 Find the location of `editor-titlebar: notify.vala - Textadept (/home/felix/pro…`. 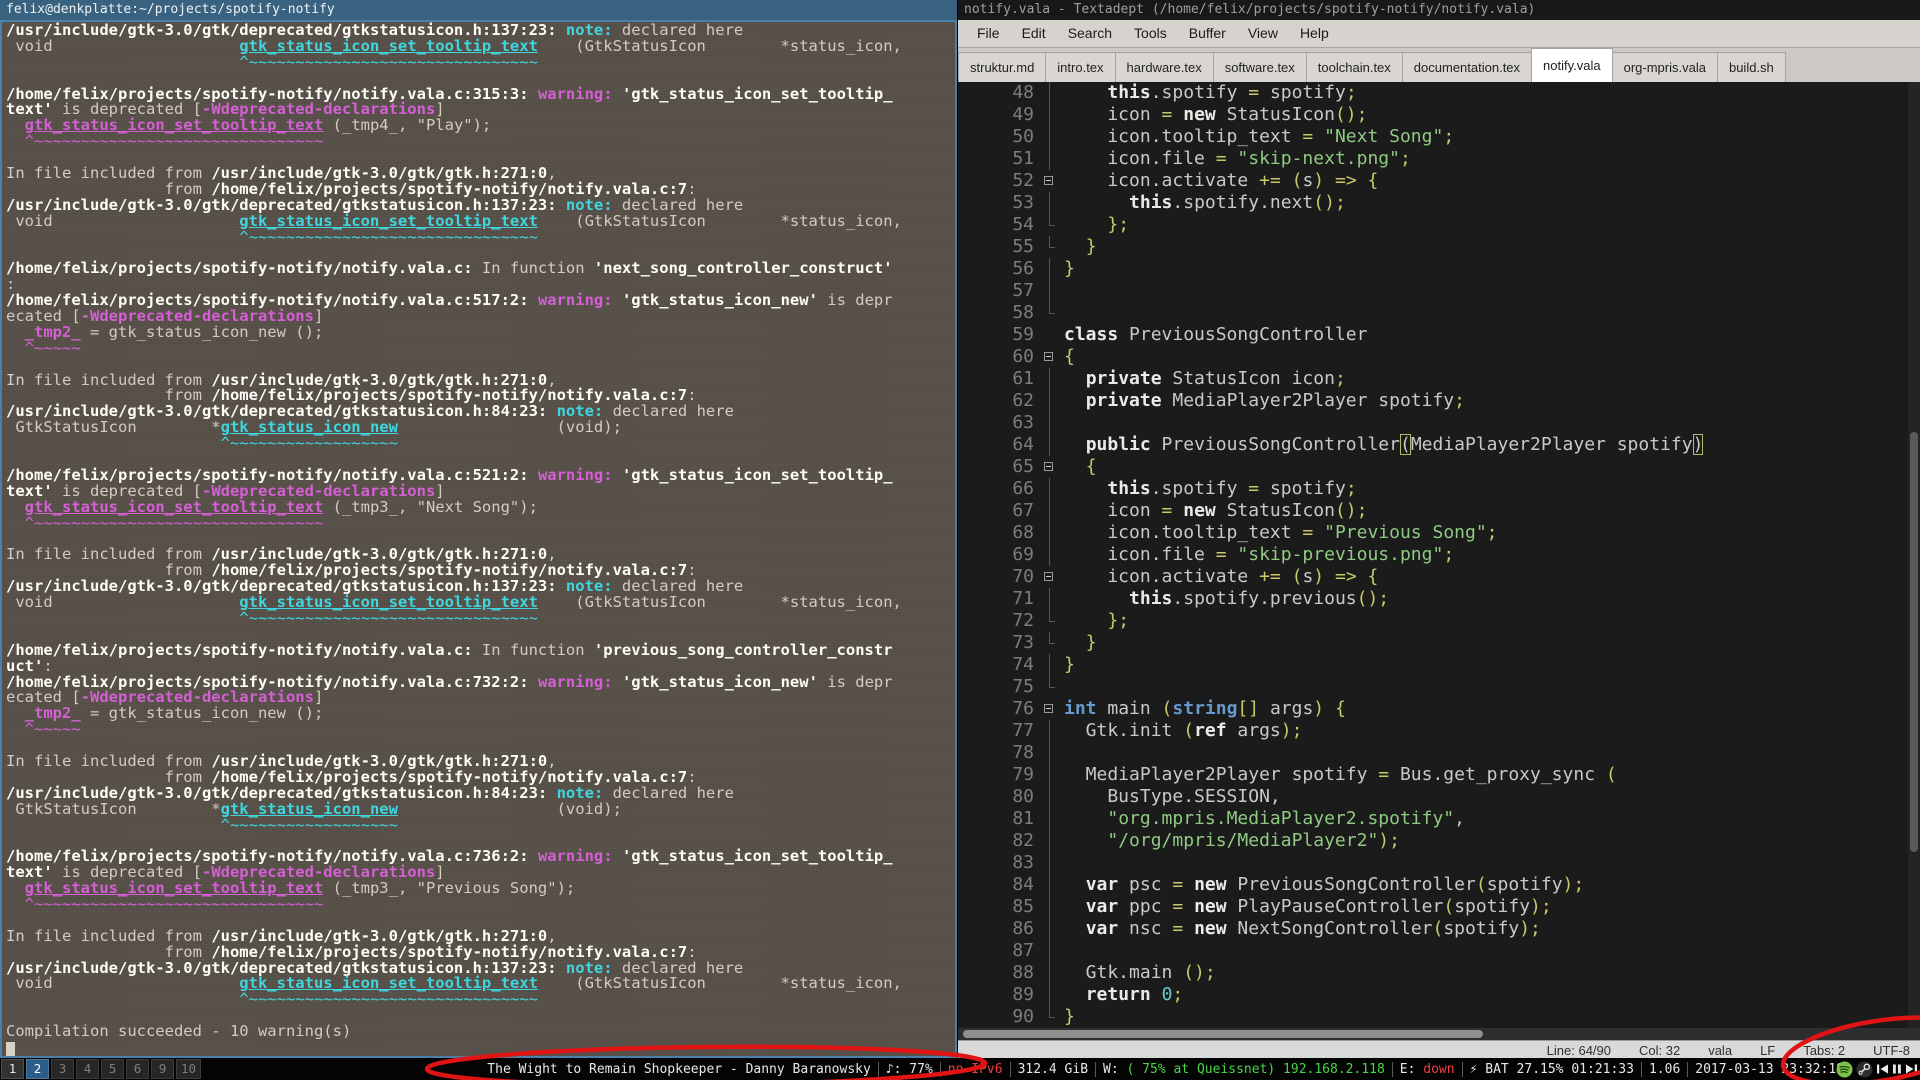

editor-titlebar: notify.vala - Textadept (/home/felix/pro… is located at coordinates (1439, 10).